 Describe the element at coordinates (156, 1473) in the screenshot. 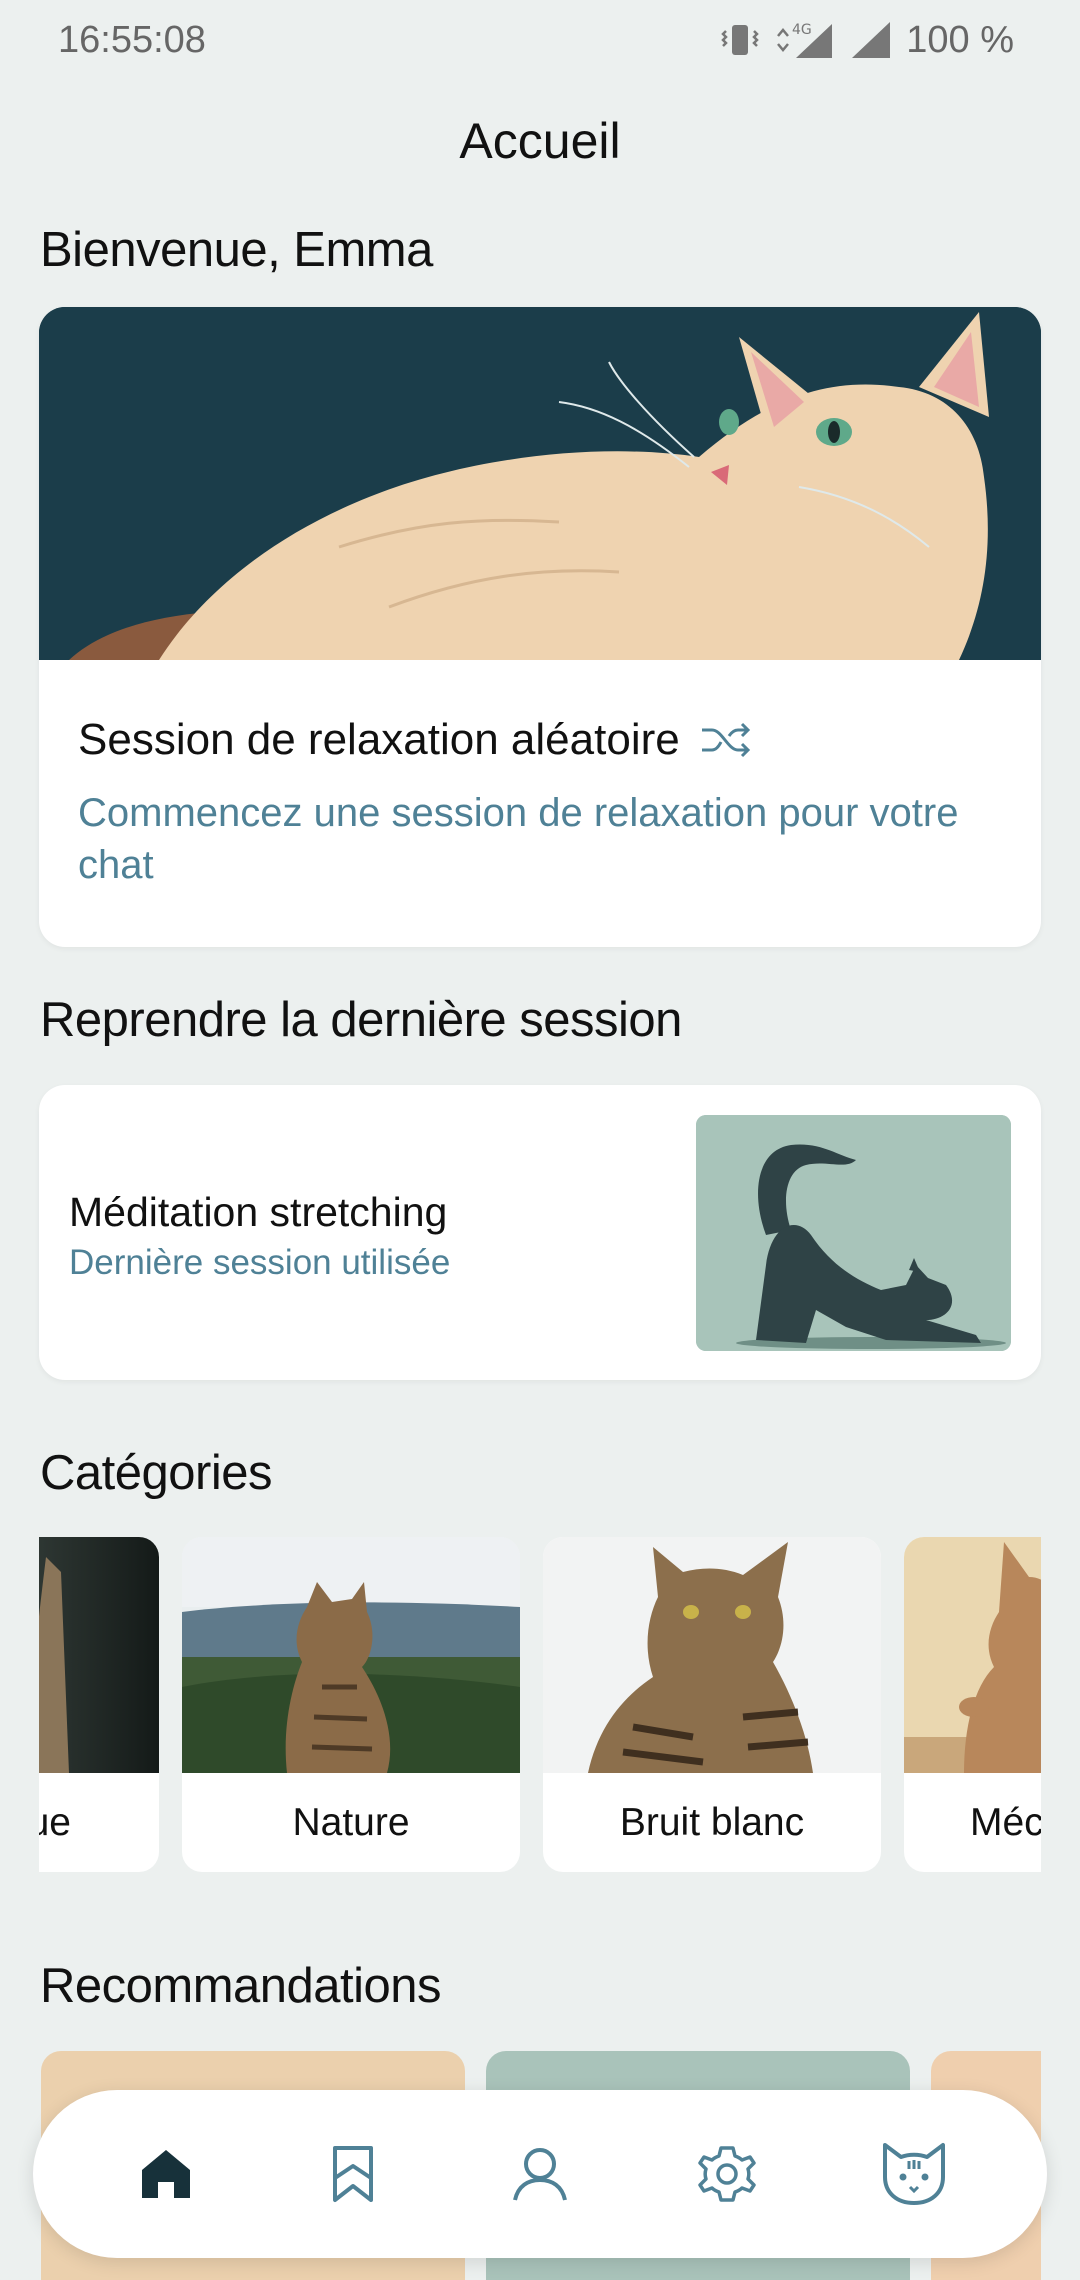

I see `categories-section-title: Catégories` at that location.